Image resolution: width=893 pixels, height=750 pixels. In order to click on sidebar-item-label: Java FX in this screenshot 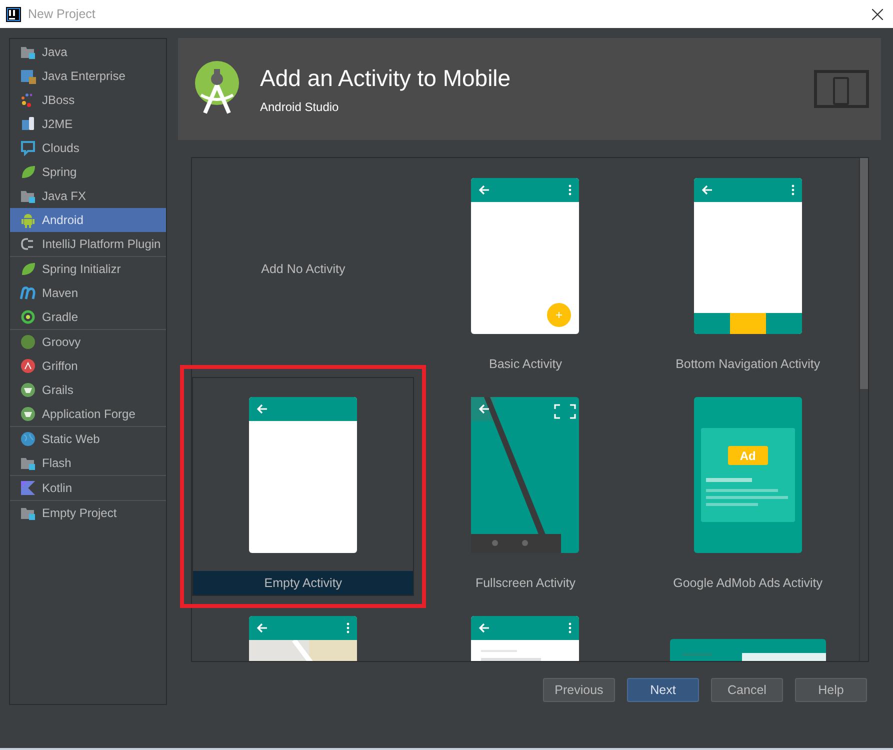, I will do `click(64, 196)`.